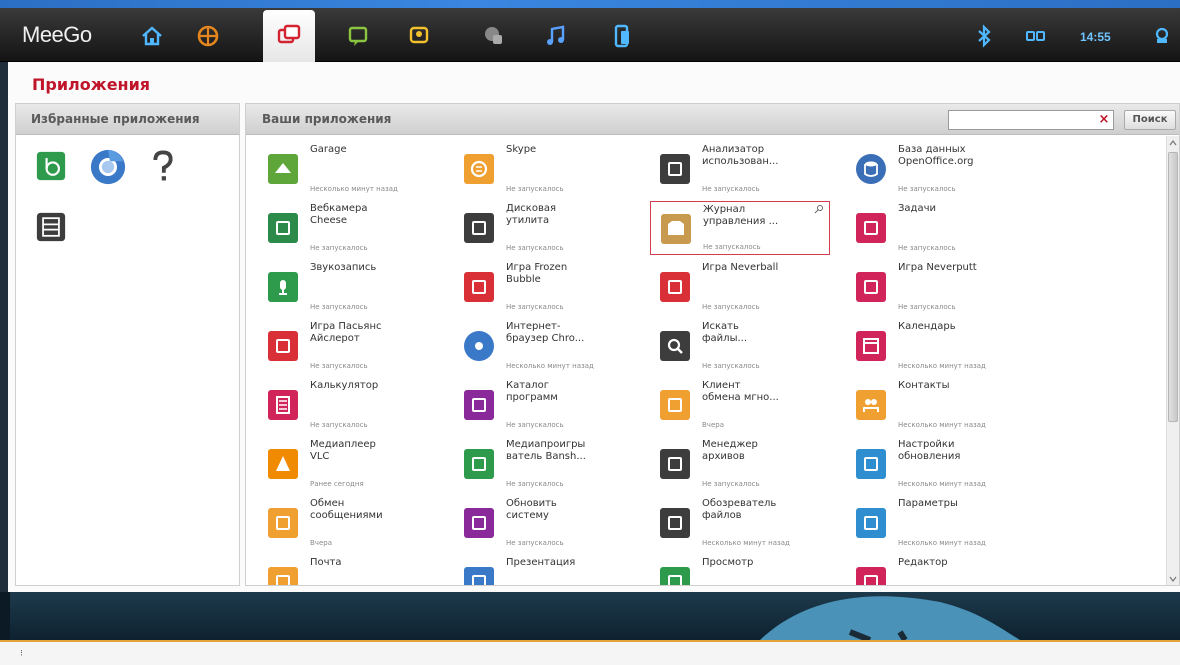  Describe the element at coordinates (348, 228) in the screenshot. I see `app-tile: Вебкамера Cheese Не запускалось` at that location.